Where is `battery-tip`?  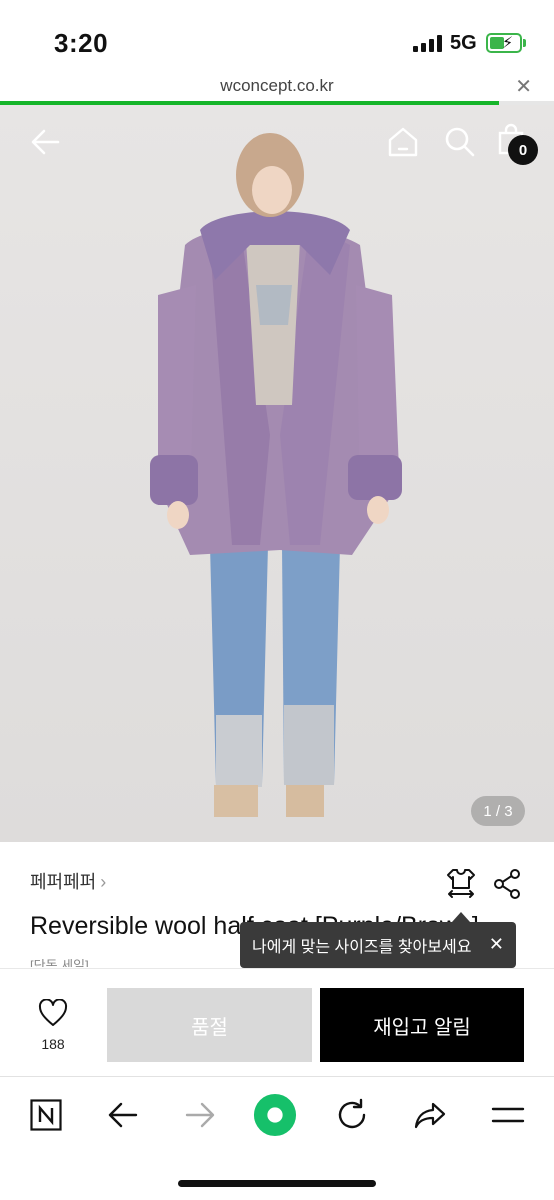 battery-tip is located at coordinates (524, 43).